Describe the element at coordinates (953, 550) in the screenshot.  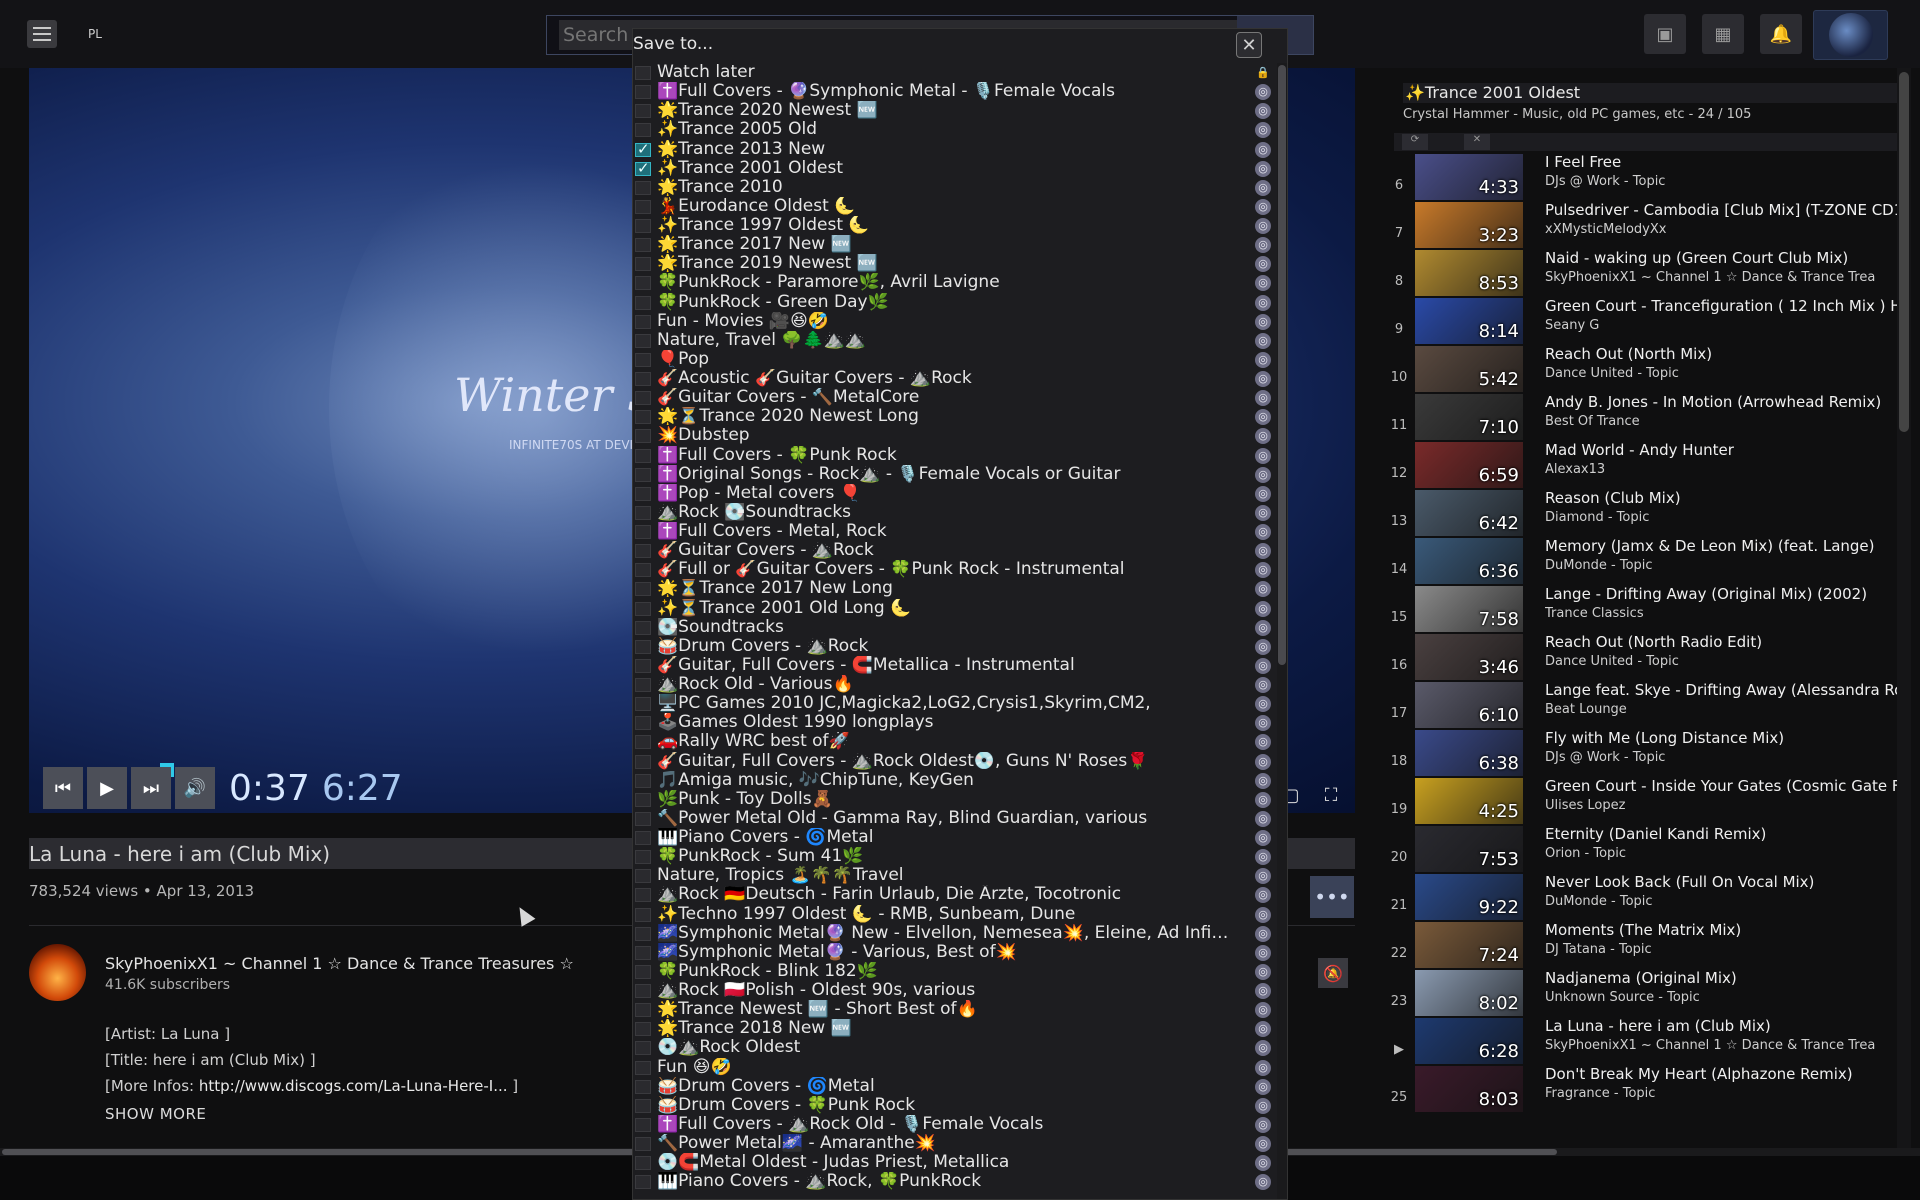
I see `save-option: 🎸Guitar Covers - ⛰️Rock ◎` at that location.